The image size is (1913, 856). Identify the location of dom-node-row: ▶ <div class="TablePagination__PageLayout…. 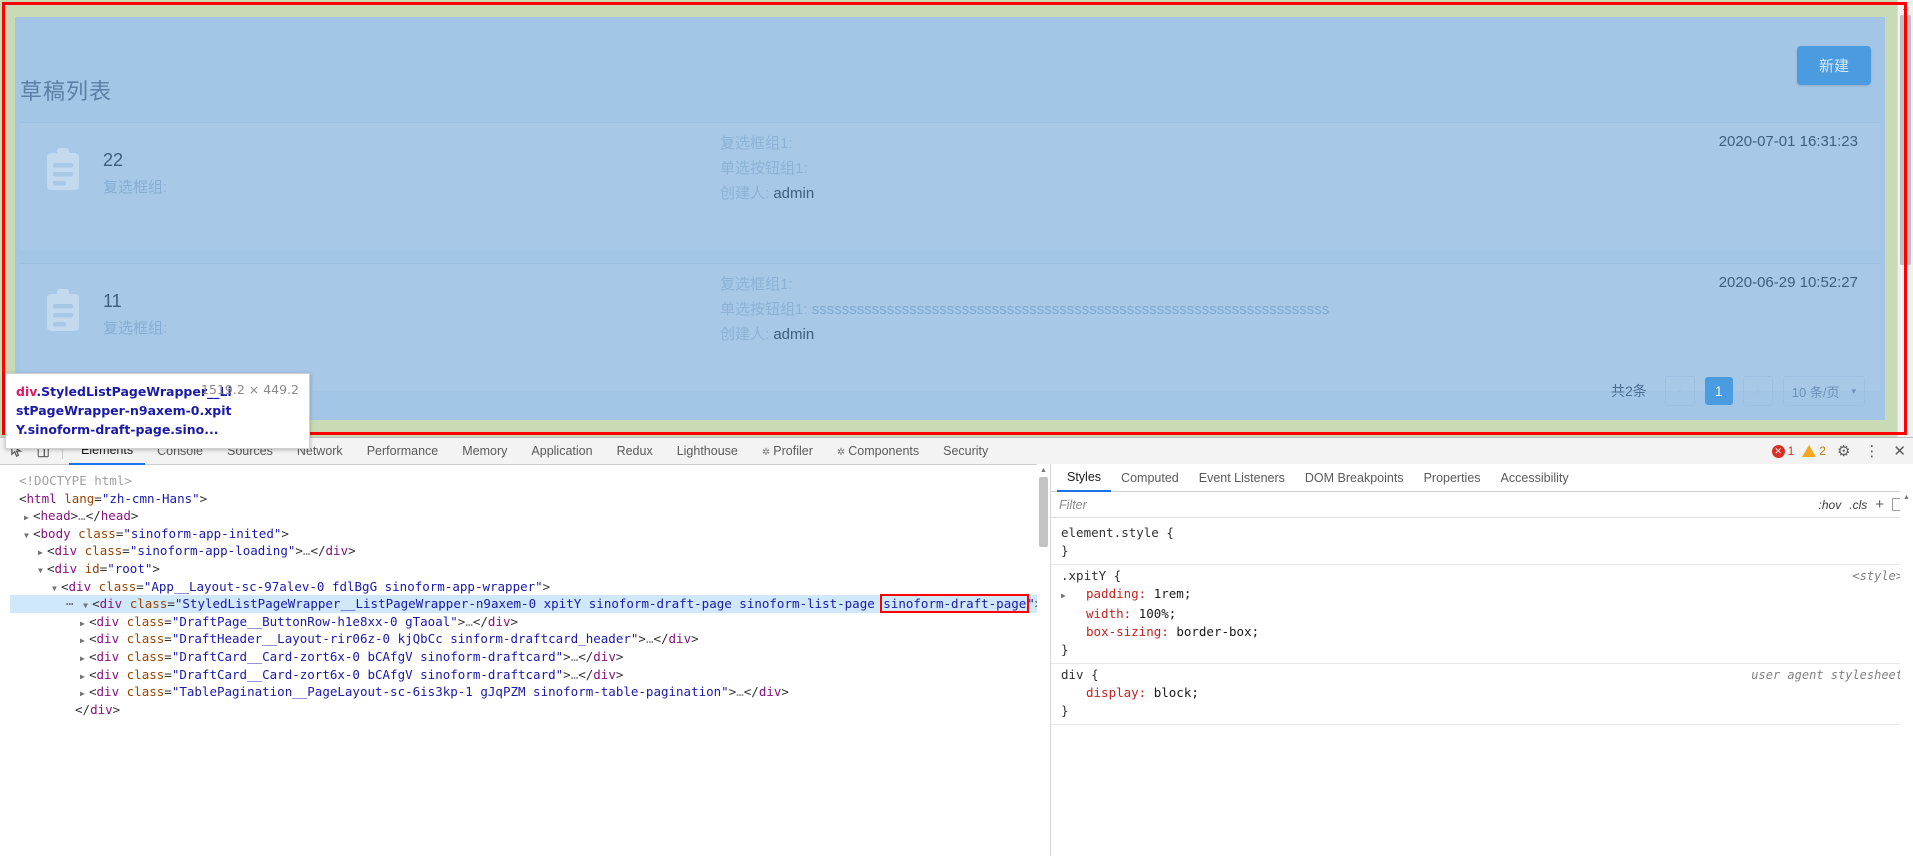
(530, 692).